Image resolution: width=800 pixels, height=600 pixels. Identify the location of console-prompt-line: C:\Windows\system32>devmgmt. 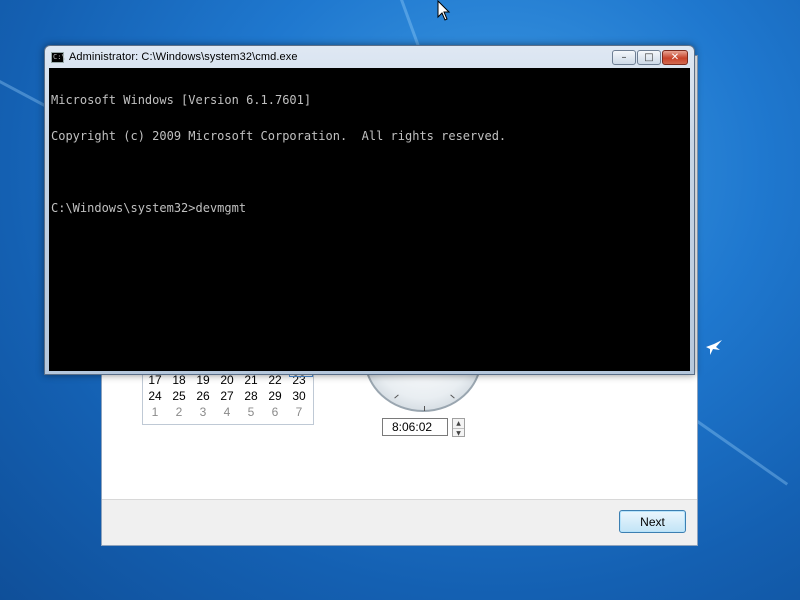
(369, 208).